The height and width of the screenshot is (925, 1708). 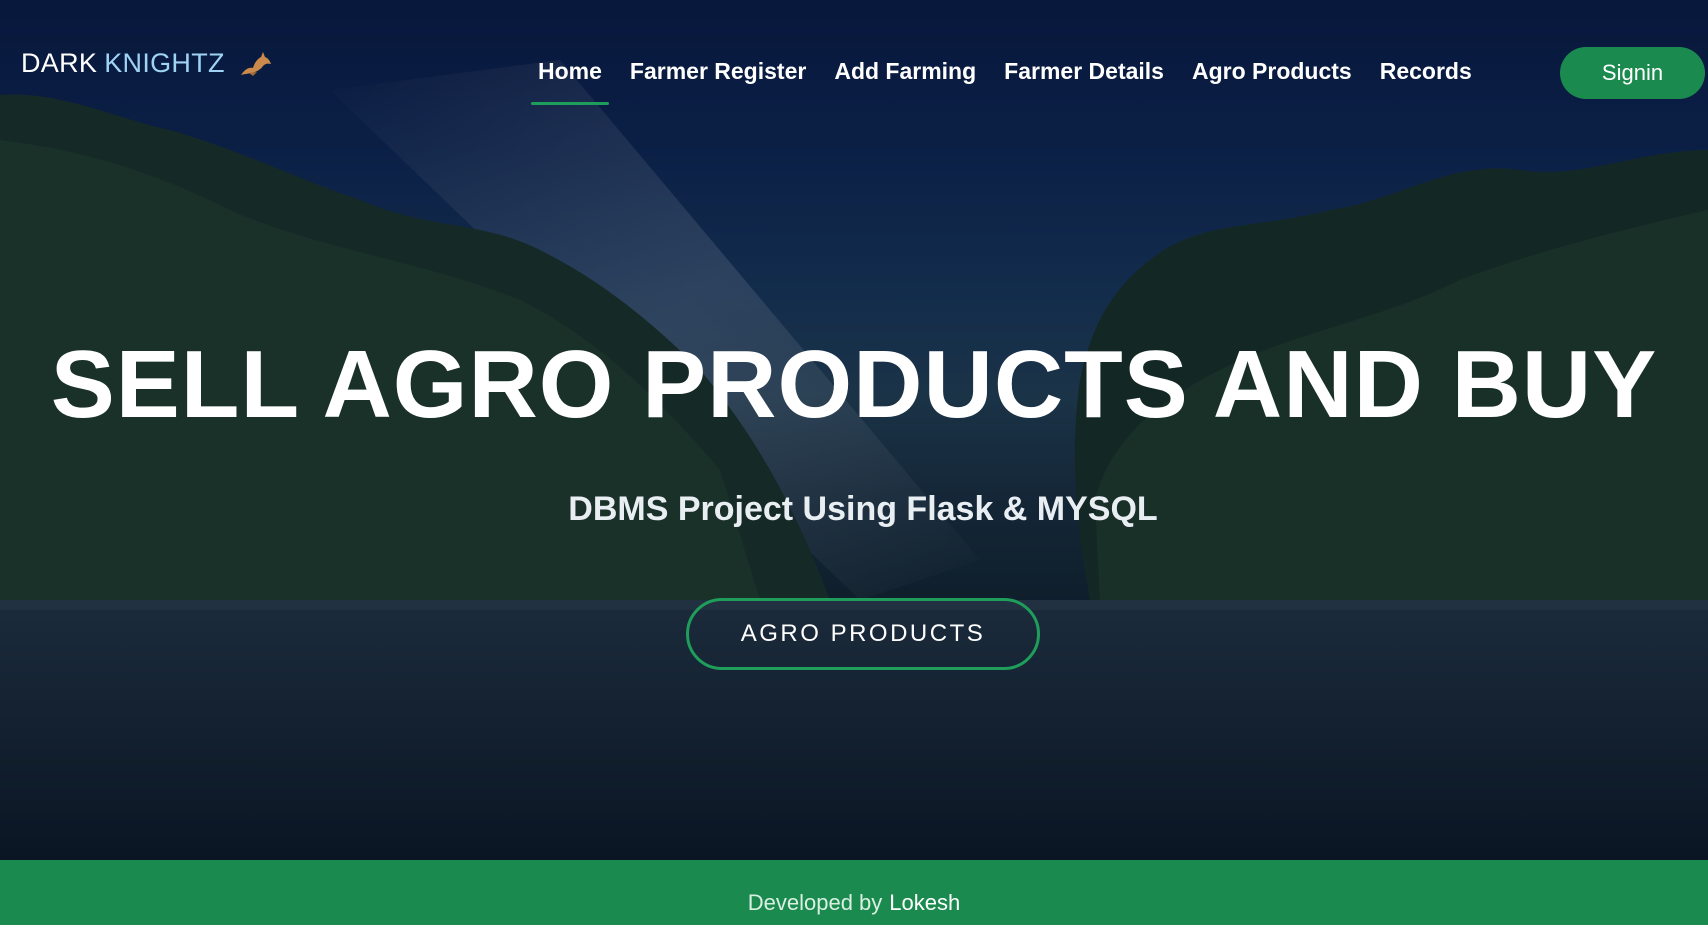 What do you see at coordinates (718, 71) in the screenshot?
I see `nav-item-farmer-register: Farmer Register` at bounding box center [718, 71].